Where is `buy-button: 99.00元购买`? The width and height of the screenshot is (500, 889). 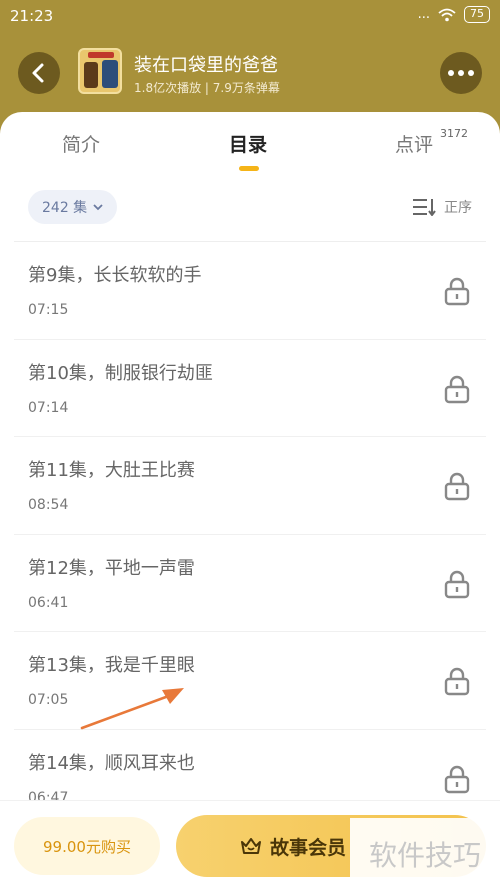
buy-button: 99.00元购买 is located at coordinates (87, 846).